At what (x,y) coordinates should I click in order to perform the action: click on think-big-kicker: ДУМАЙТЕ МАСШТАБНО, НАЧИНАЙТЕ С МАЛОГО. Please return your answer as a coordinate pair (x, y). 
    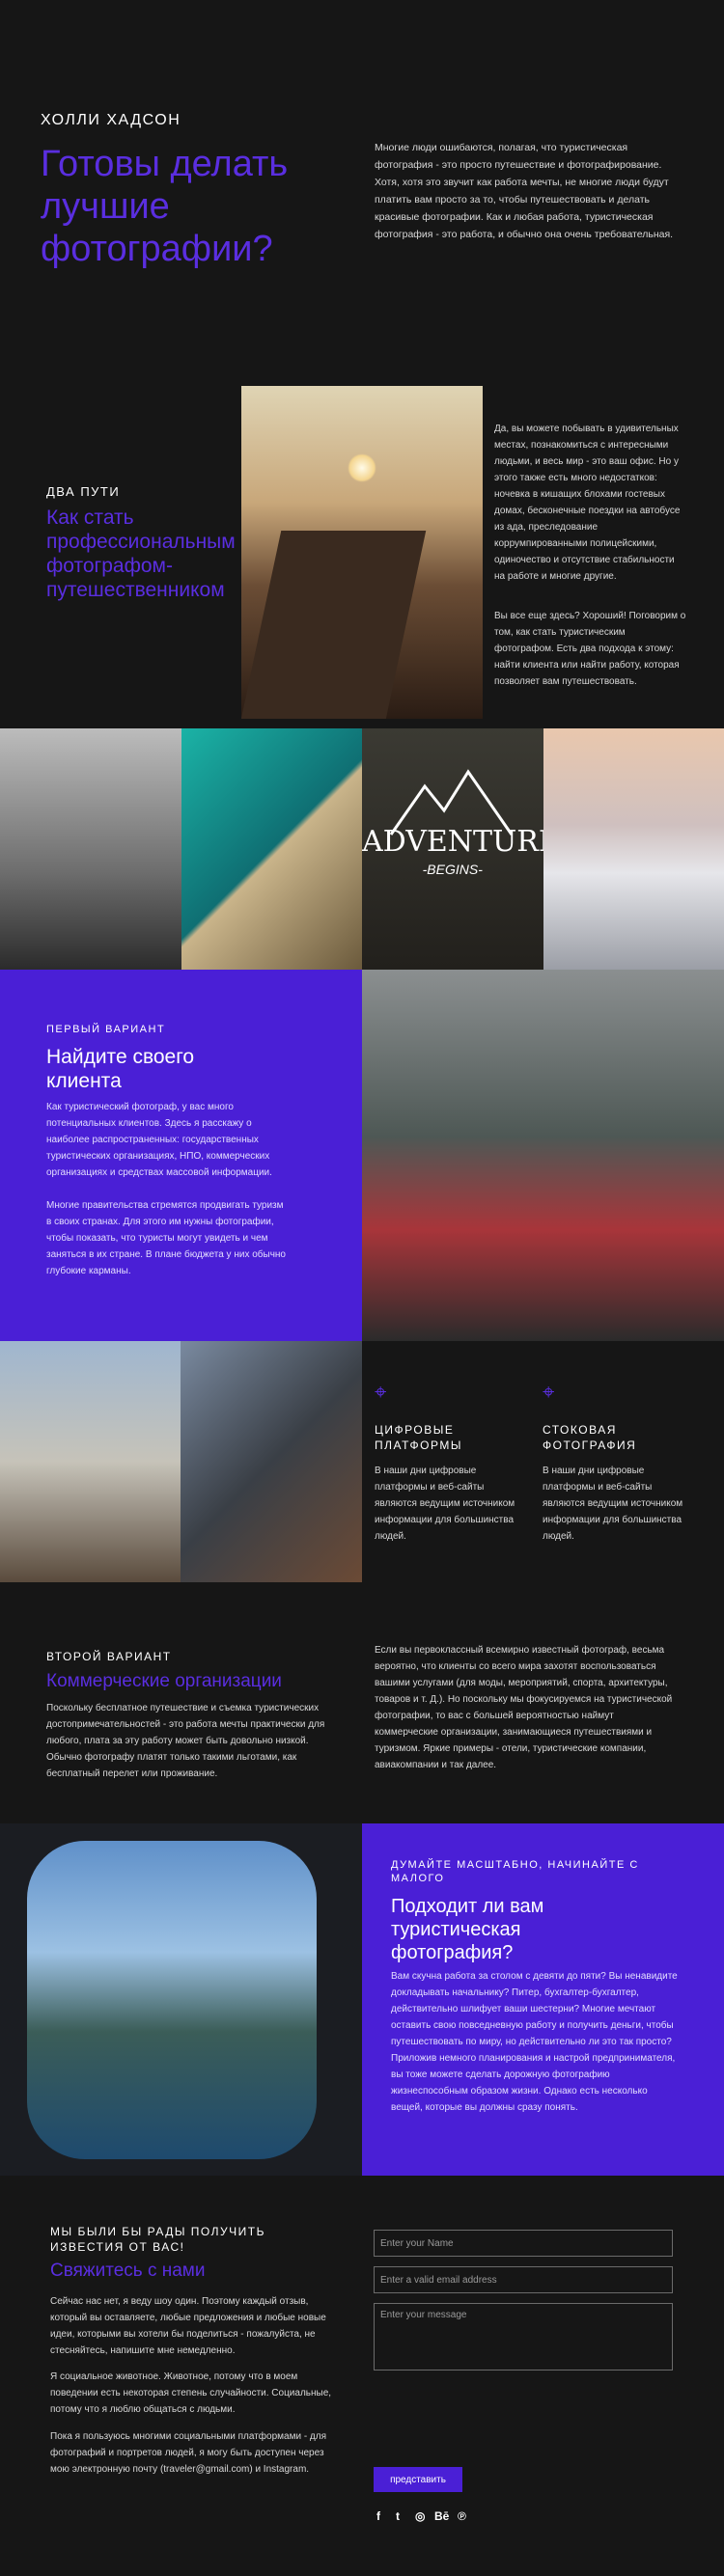
    Looking at the image, I should click on (515, 1871).